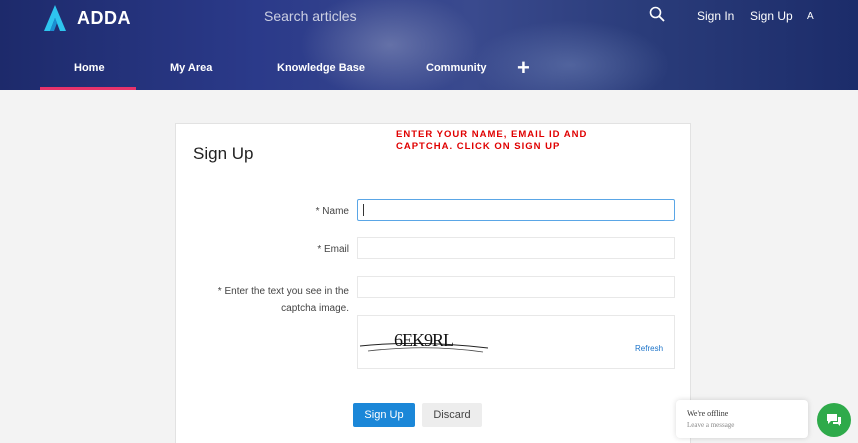 This screenshot has height=443, width=858. What do you see at coordinates (191, 68) in the screenshot?
I see `nav-my-area: My Area` at bounding box center [191, 68].